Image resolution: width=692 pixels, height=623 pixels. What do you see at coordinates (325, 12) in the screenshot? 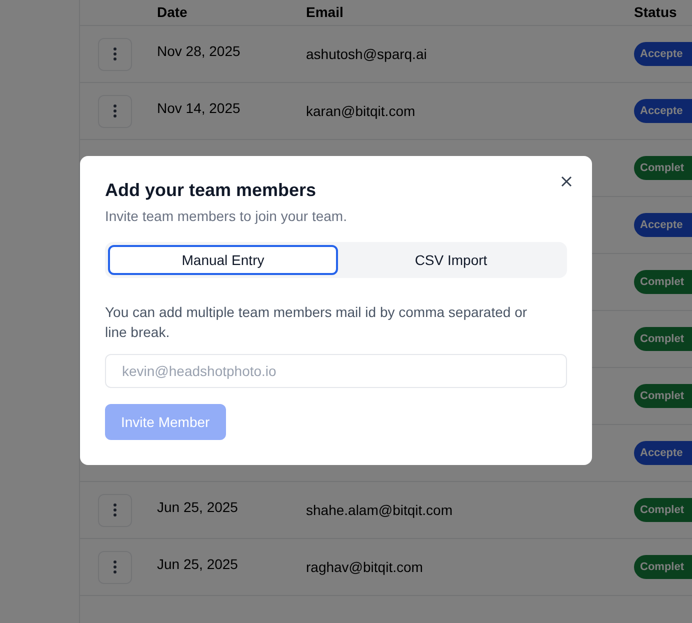
I see `column-header: Email` at bounding box center [325, 12].